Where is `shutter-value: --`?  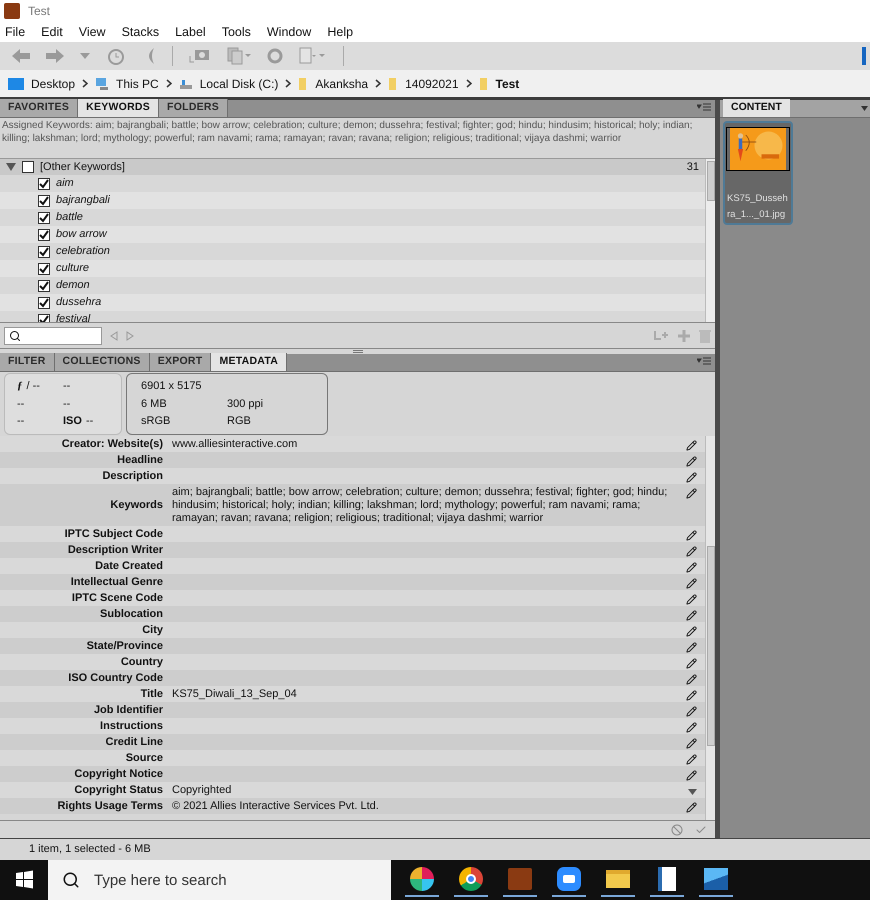 shutter-value: -- is located at coordinates (67, 386).